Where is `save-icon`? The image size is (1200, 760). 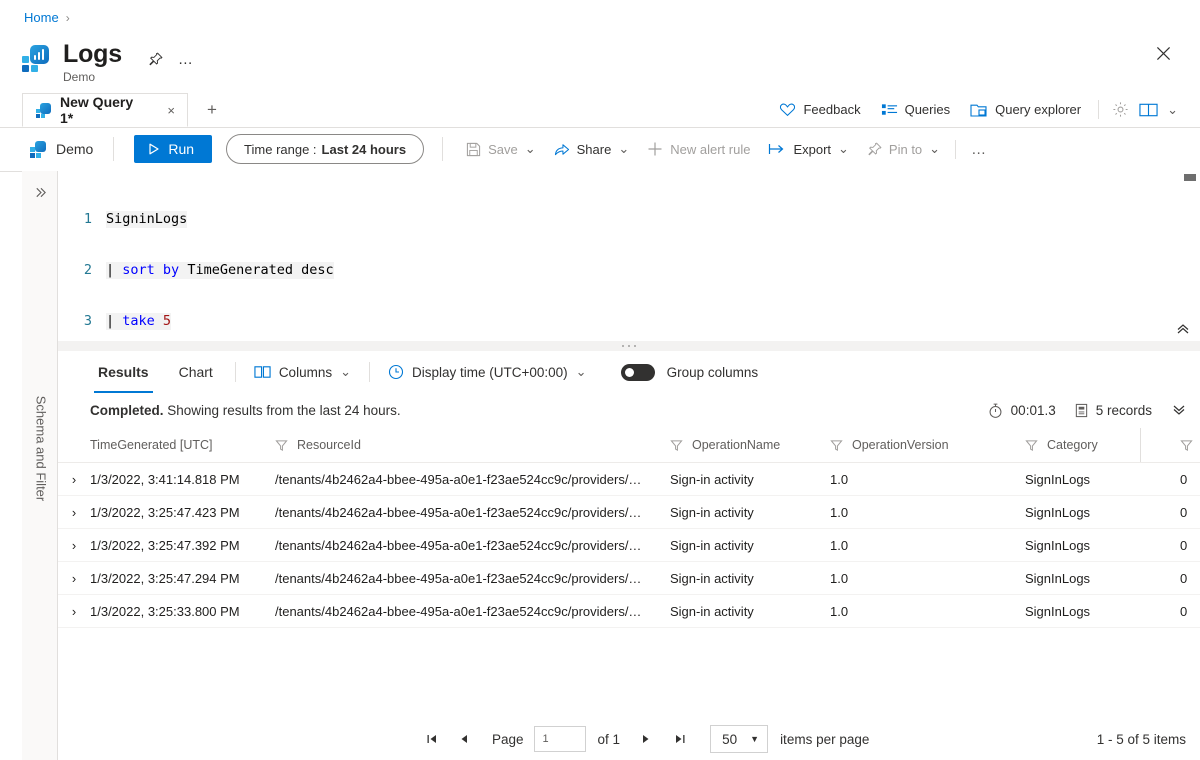
save-icon is located at coordinates (473, 149).